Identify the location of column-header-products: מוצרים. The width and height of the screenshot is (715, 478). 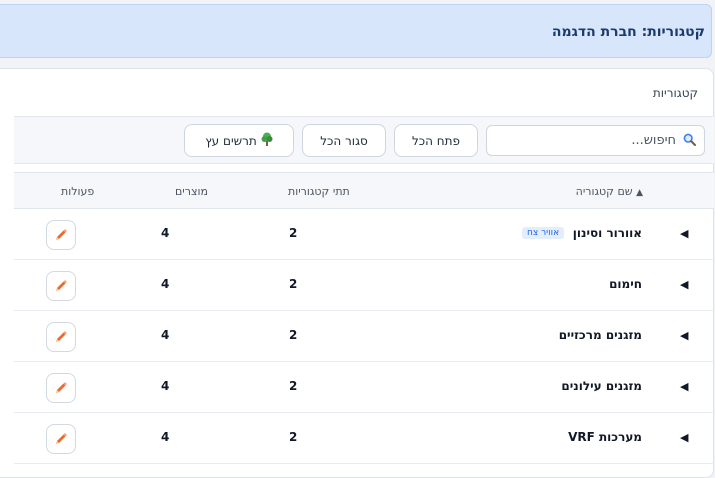
(191, 191).